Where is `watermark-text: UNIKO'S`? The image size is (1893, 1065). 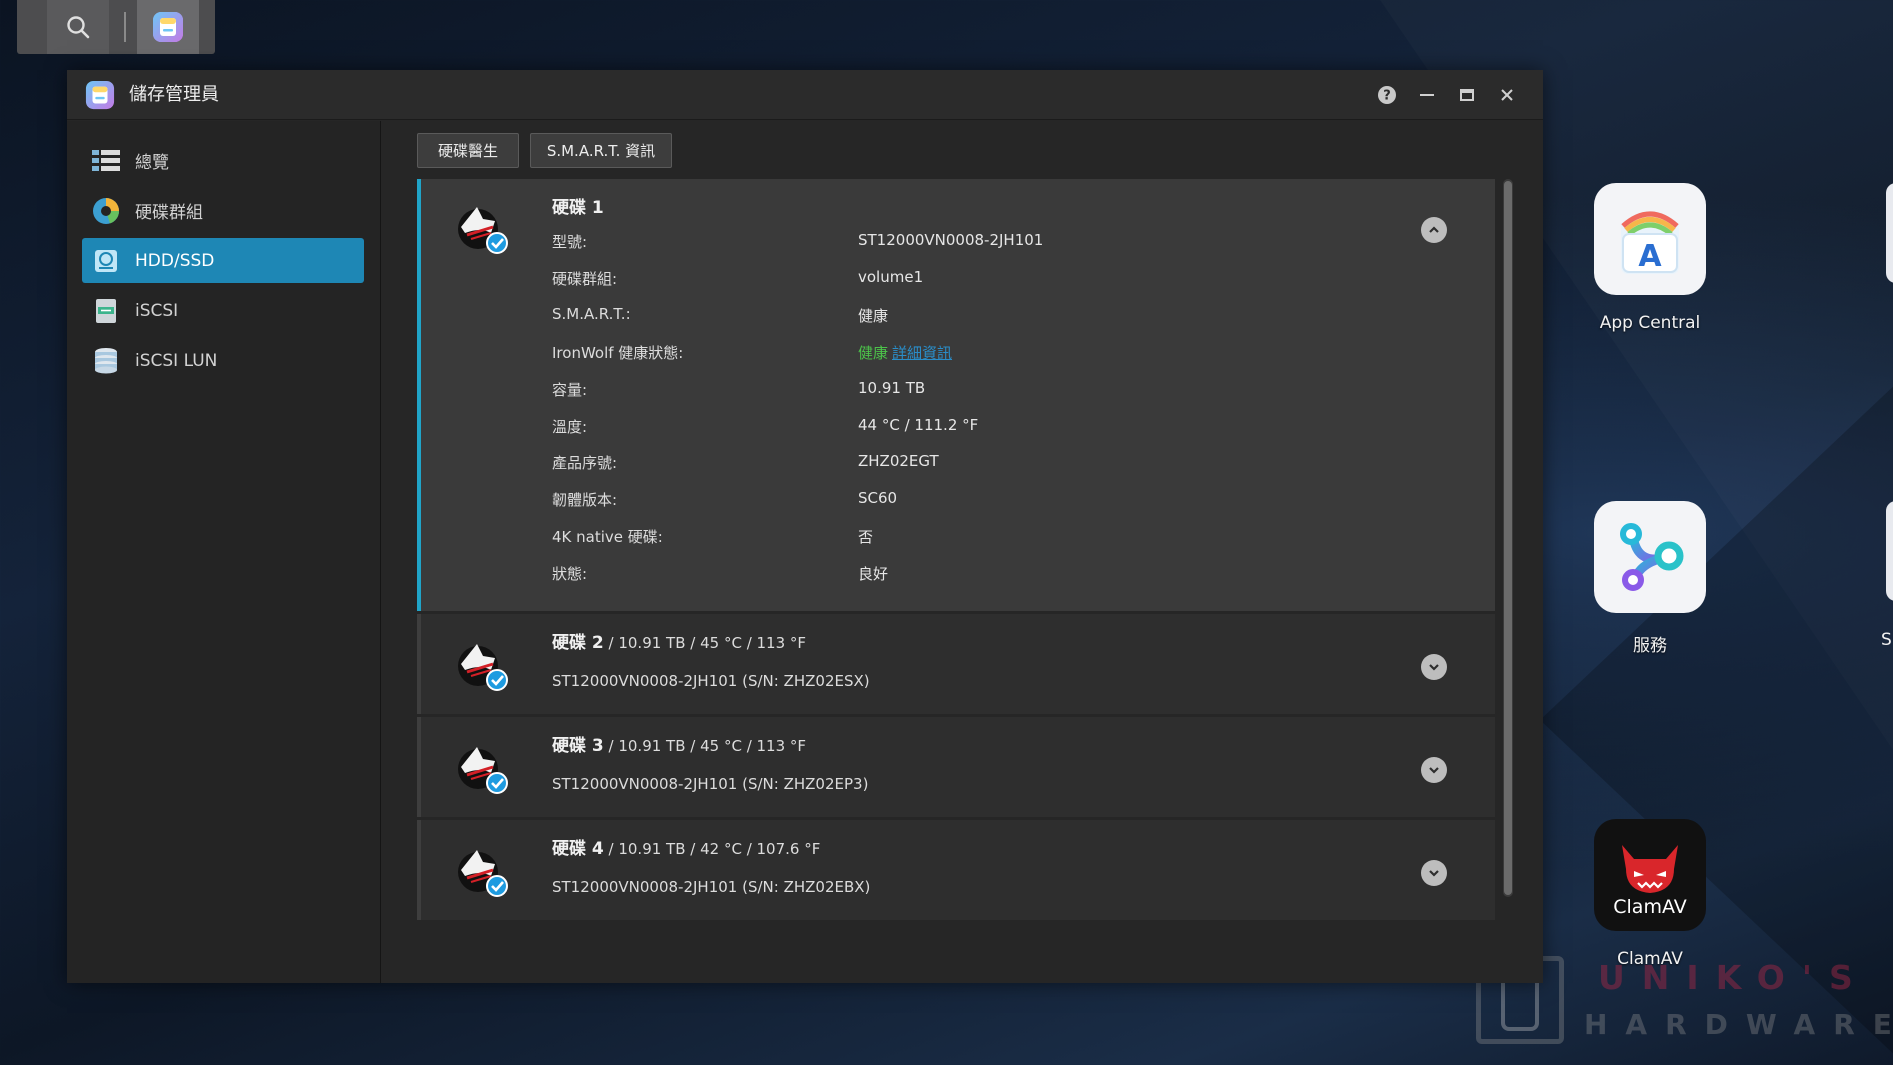
watermark-text: UNIKO'S is located at coordinates (1734, 977).